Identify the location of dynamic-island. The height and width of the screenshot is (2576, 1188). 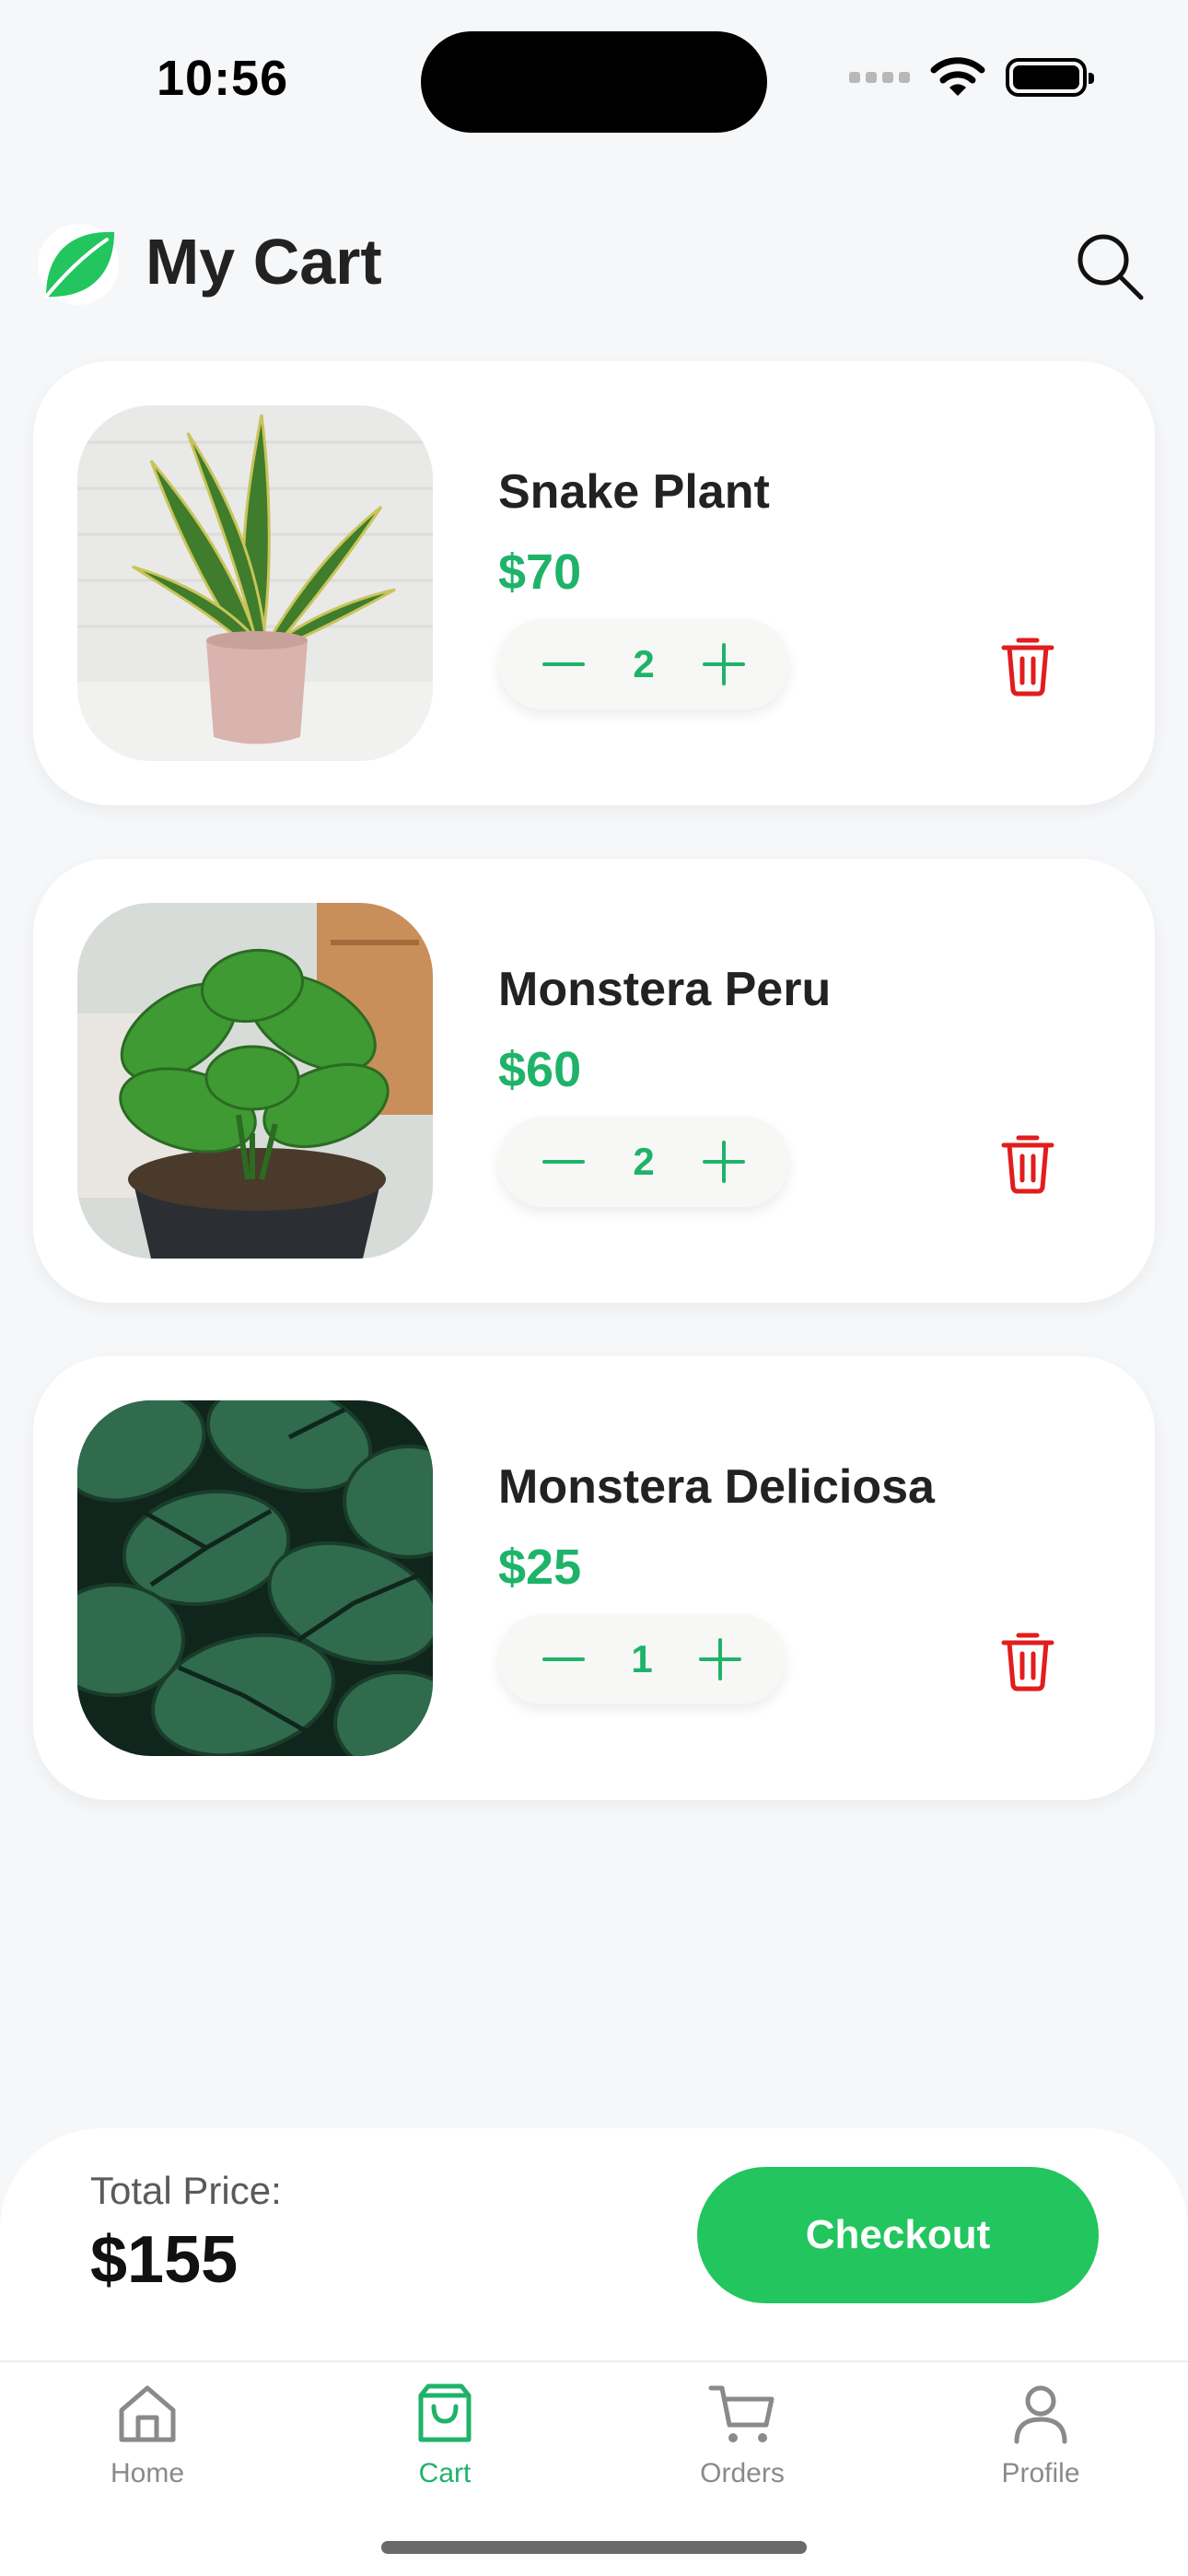
(594, 82).